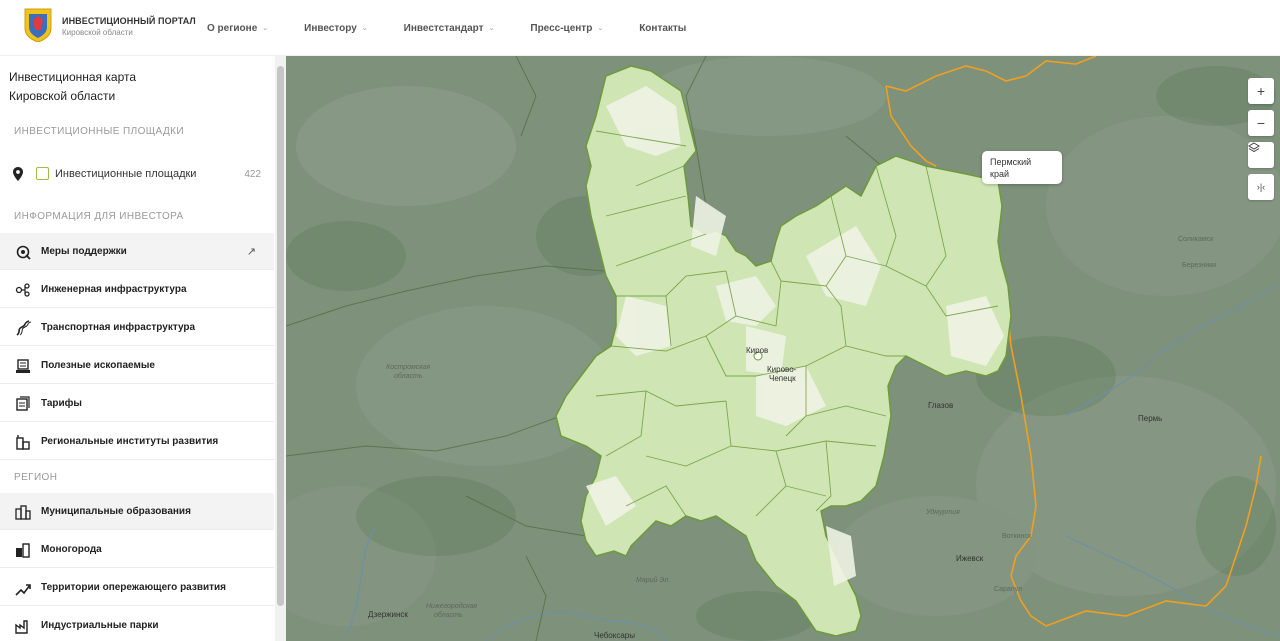 The image size is (1280, 641). I want to click on nav-label: Пресс-центр, so click(561, 28).